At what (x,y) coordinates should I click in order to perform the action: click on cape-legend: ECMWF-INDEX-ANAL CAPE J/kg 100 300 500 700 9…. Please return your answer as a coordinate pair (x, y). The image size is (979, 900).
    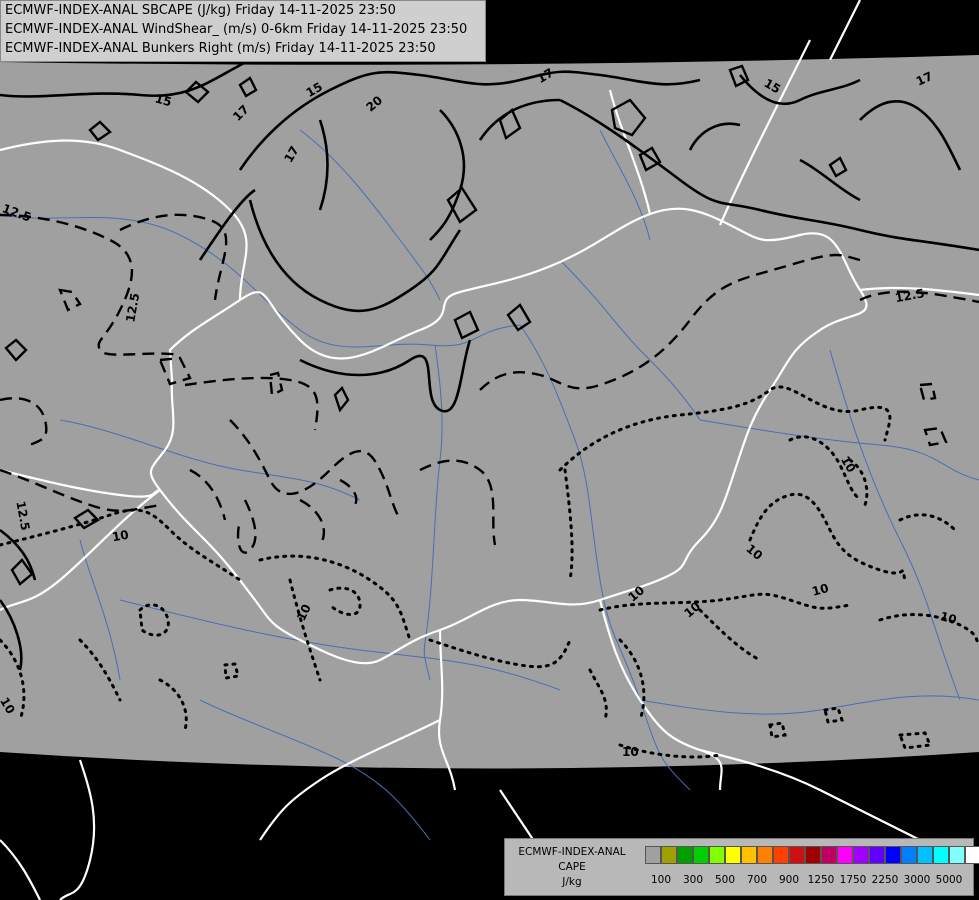
    Looking at the image, I should click on (741, 867).